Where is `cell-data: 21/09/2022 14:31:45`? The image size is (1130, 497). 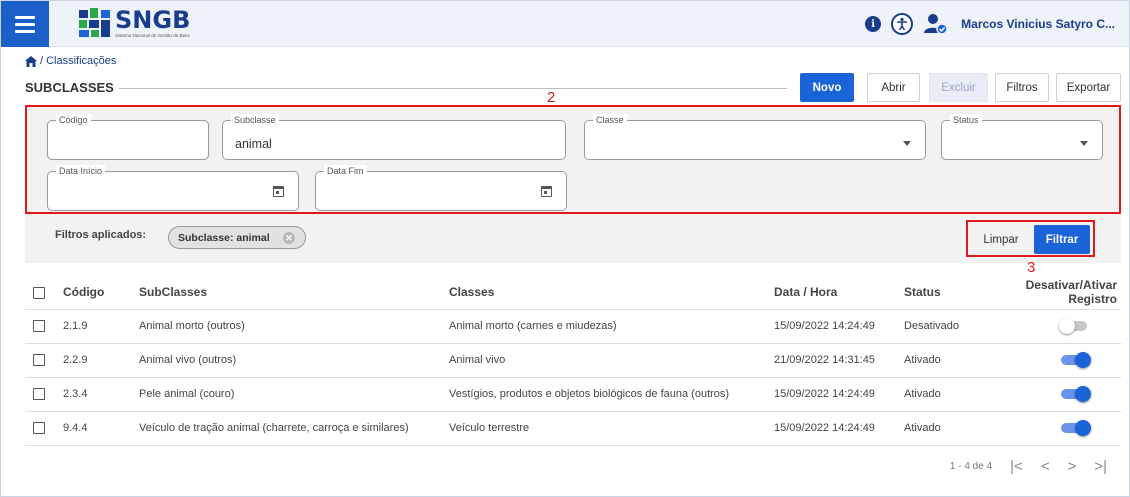
cell-data: 21/09/2022 14:31:45 is located at coordinates (839, 360).